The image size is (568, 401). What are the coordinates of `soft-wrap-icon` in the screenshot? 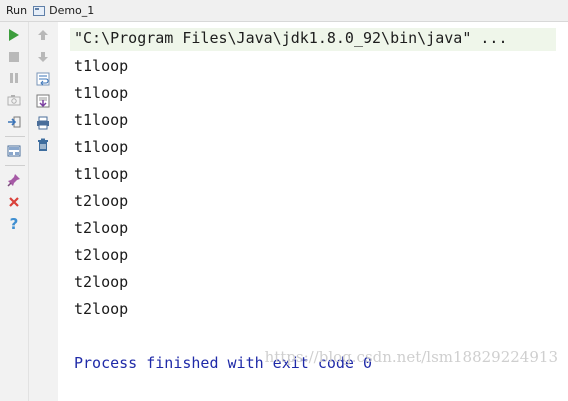 It's located at (43, 79).